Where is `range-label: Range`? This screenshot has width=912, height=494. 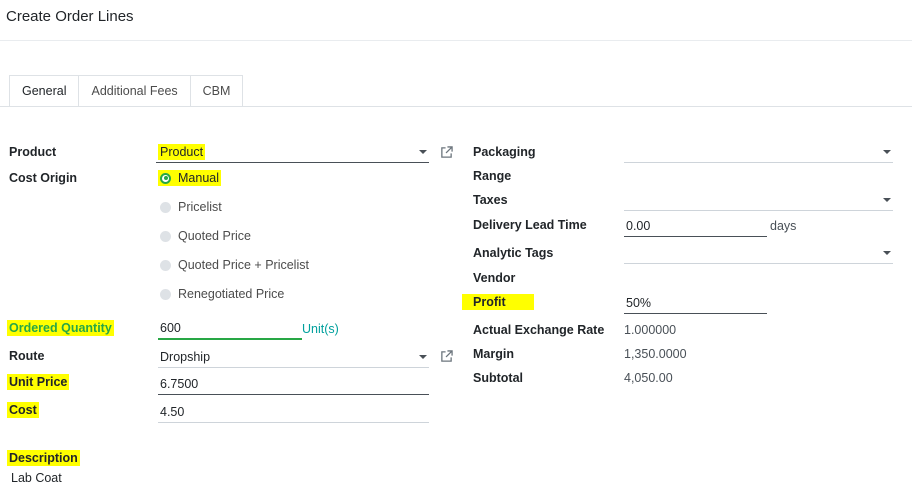
range-label: Range is located at coordinates (492, 176).